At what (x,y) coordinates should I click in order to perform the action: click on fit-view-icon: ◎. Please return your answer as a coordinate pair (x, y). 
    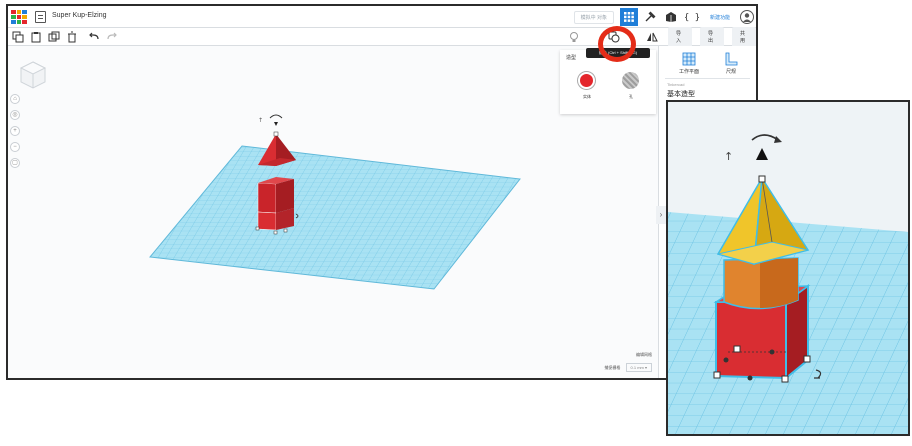
    Looking at the image, I should click on (15, 115).